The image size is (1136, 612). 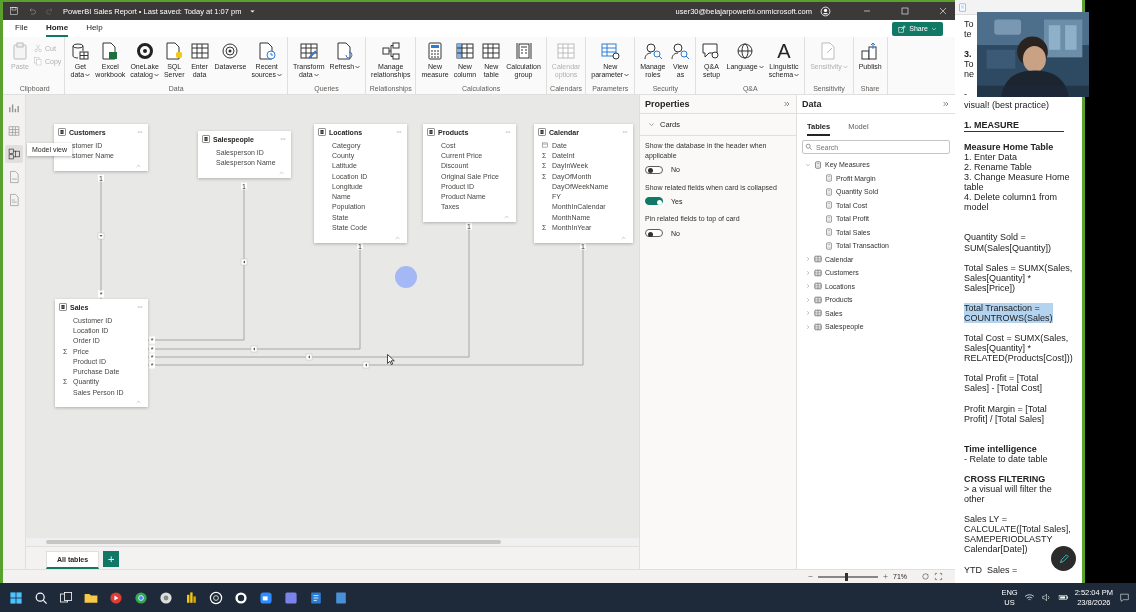 I want to click on note-paragraph: 3. To ne, so click(x=969, y=64).